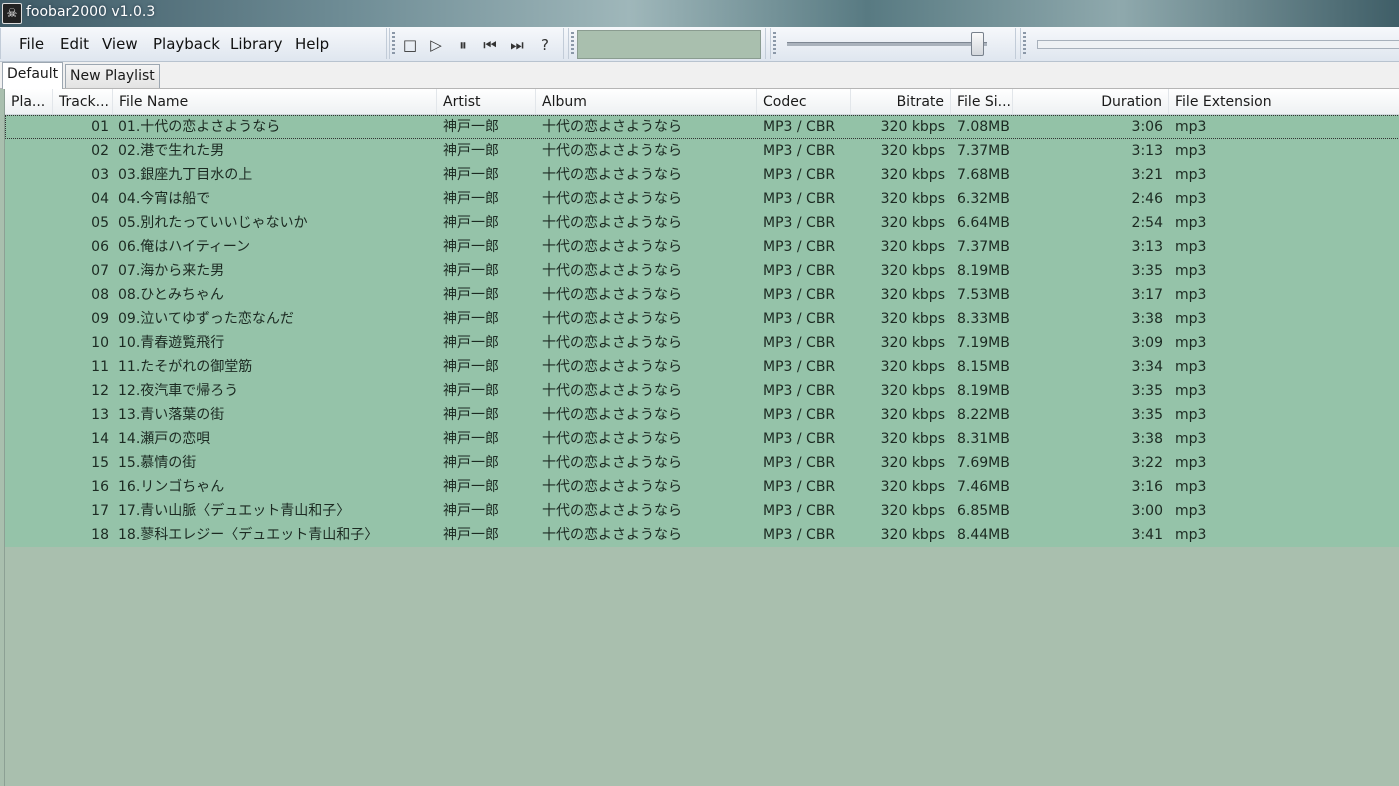 The height and width of the screenshot is (786, 1399). What do you see at coordinates (1147, 439) in the screenshot?
I see `cell-duration: 3:38` at bounding box center [1147, 439].